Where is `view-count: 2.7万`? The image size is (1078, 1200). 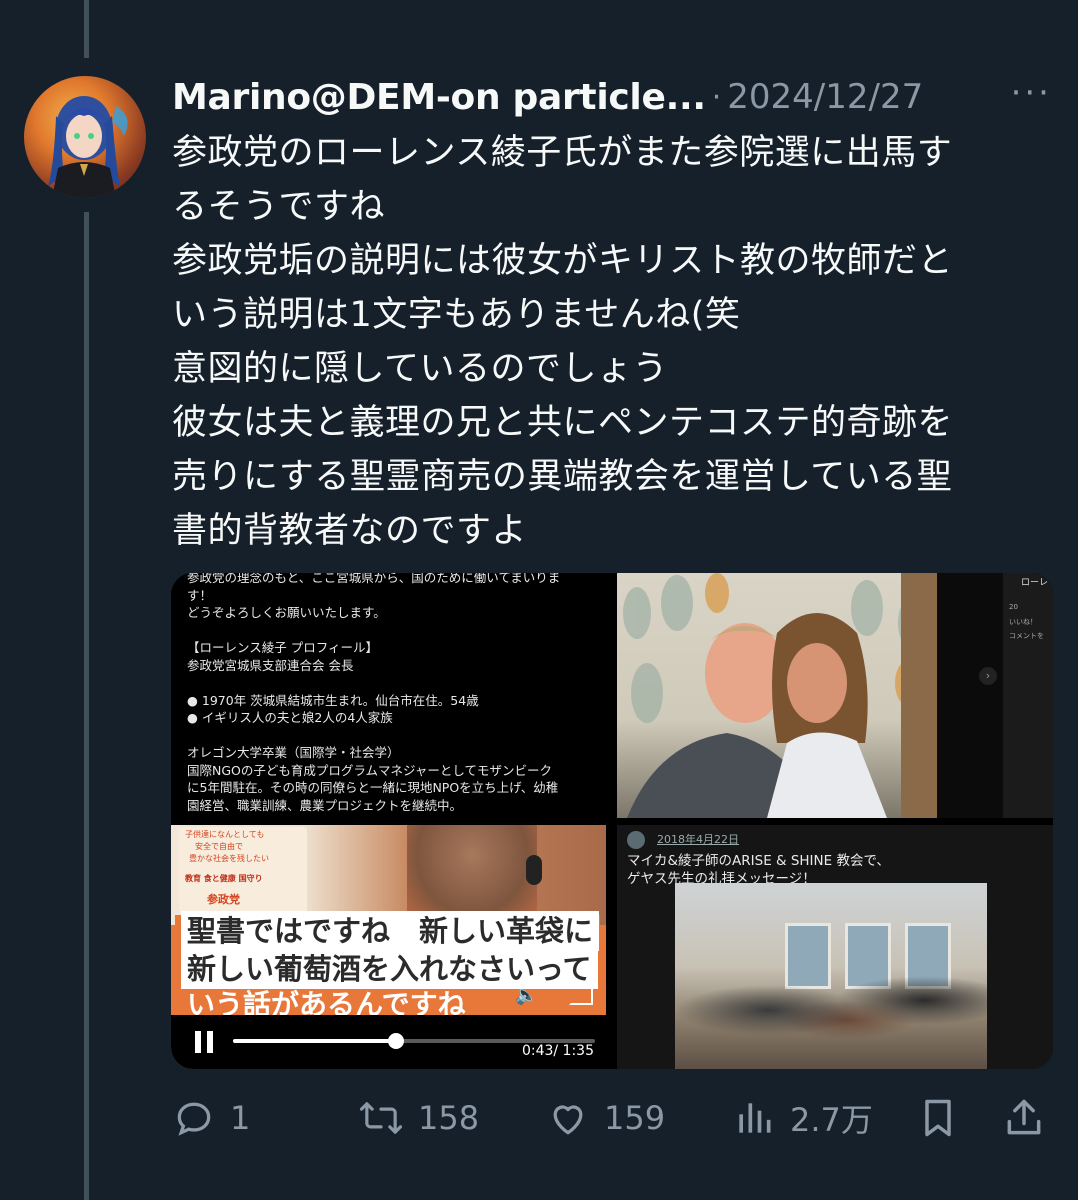
view-count: 2.7万 is located at coordinates (831, 1120).